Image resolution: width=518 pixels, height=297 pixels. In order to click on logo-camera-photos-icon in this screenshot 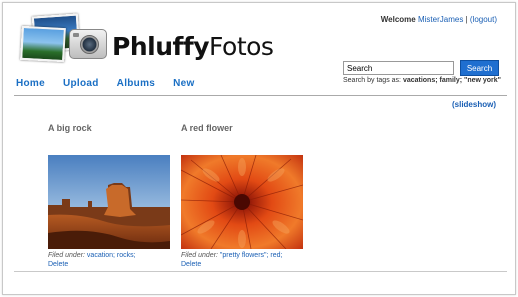, I will do `click(65, 41)`.